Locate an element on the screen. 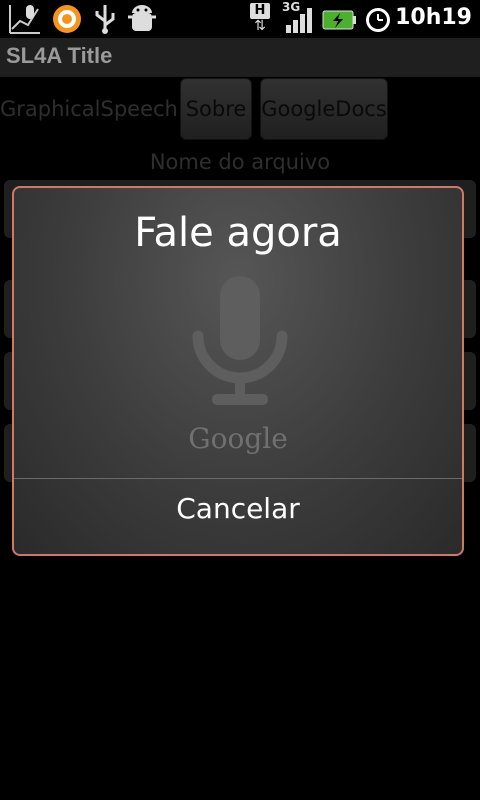 Image resolution: width=480 pixels, height=800 pixels. app-title: SL4A Title is located at coordinates (59, 55).